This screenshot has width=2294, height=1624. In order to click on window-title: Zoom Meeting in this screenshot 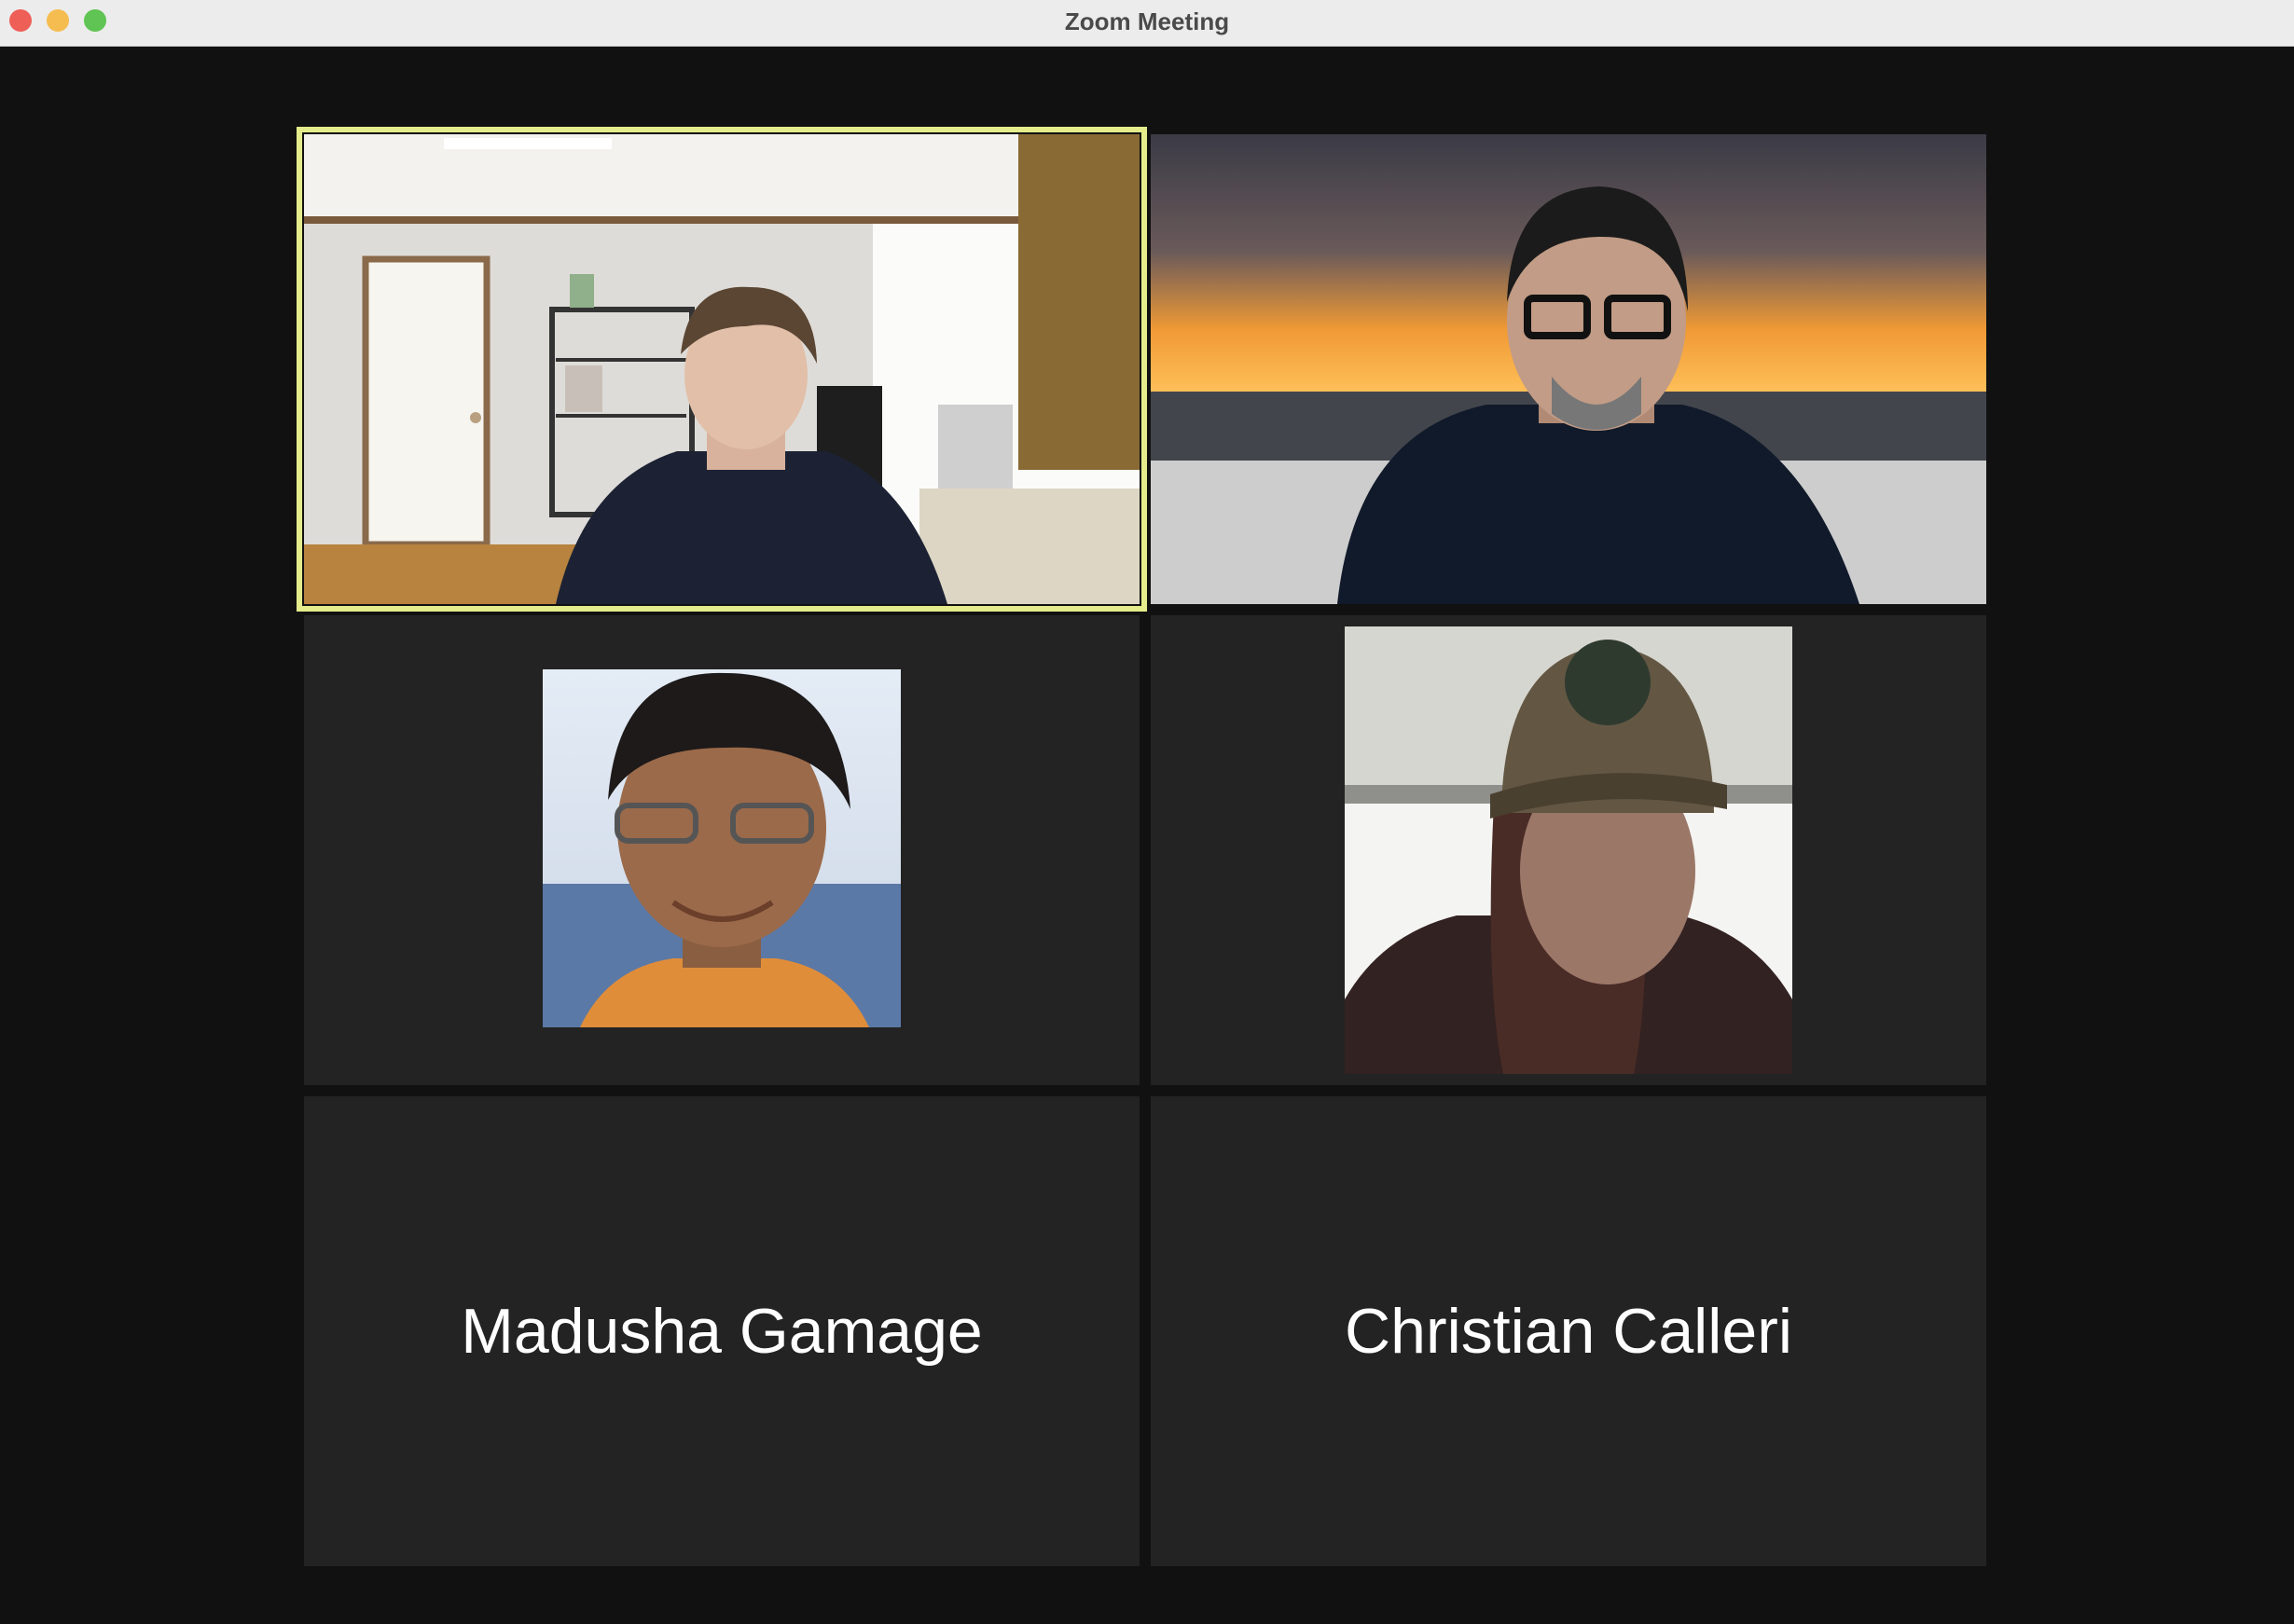, I will do `click(1147, 21)`.